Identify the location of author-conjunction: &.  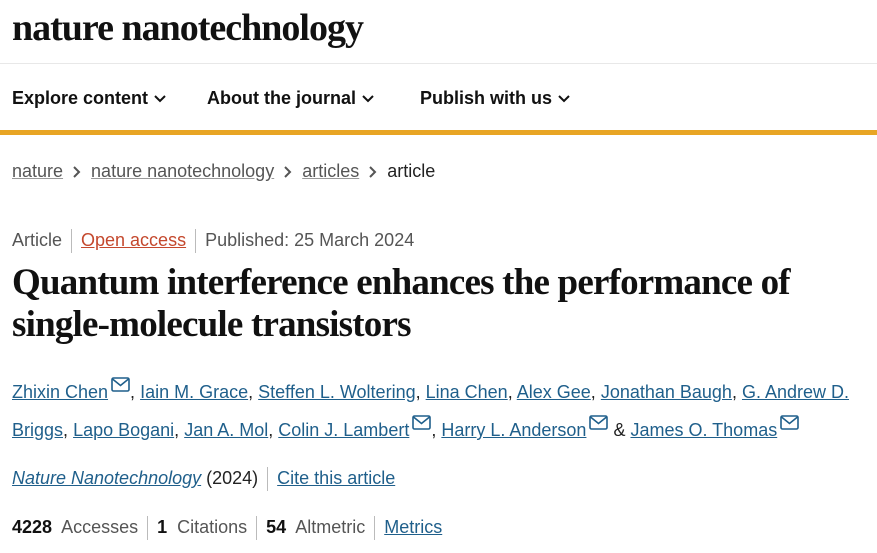
(619, 430).